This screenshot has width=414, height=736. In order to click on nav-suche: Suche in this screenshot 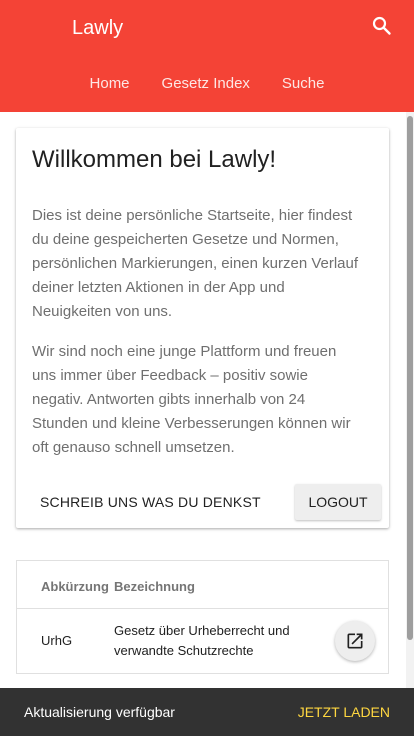, I will do `click(303, 84)`.